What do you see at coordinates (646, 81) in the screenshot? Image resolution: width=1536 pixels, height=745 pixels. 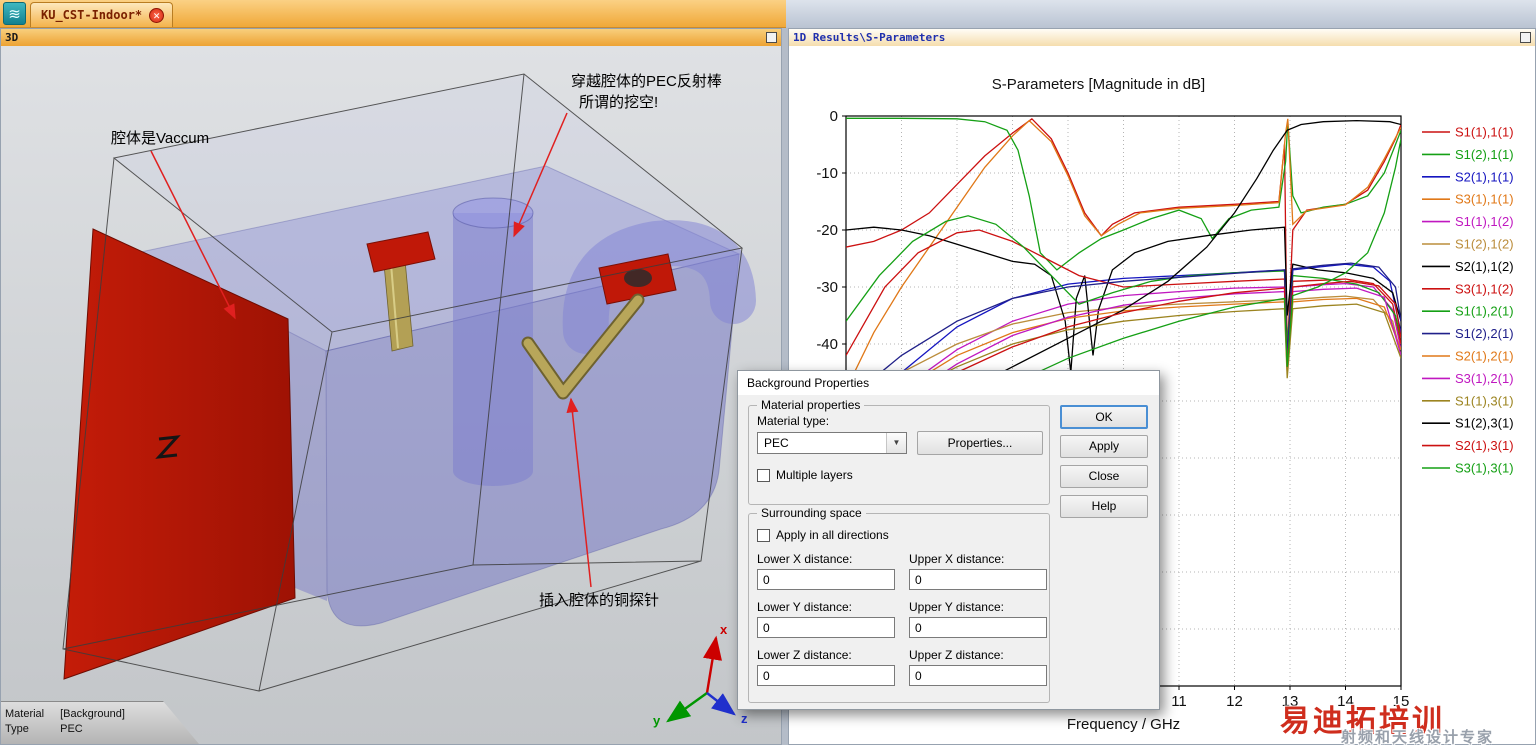 I see `annotation-pec-rod-1: 穿越腔体的PEC反射棒` at bounding box center [646, 81].